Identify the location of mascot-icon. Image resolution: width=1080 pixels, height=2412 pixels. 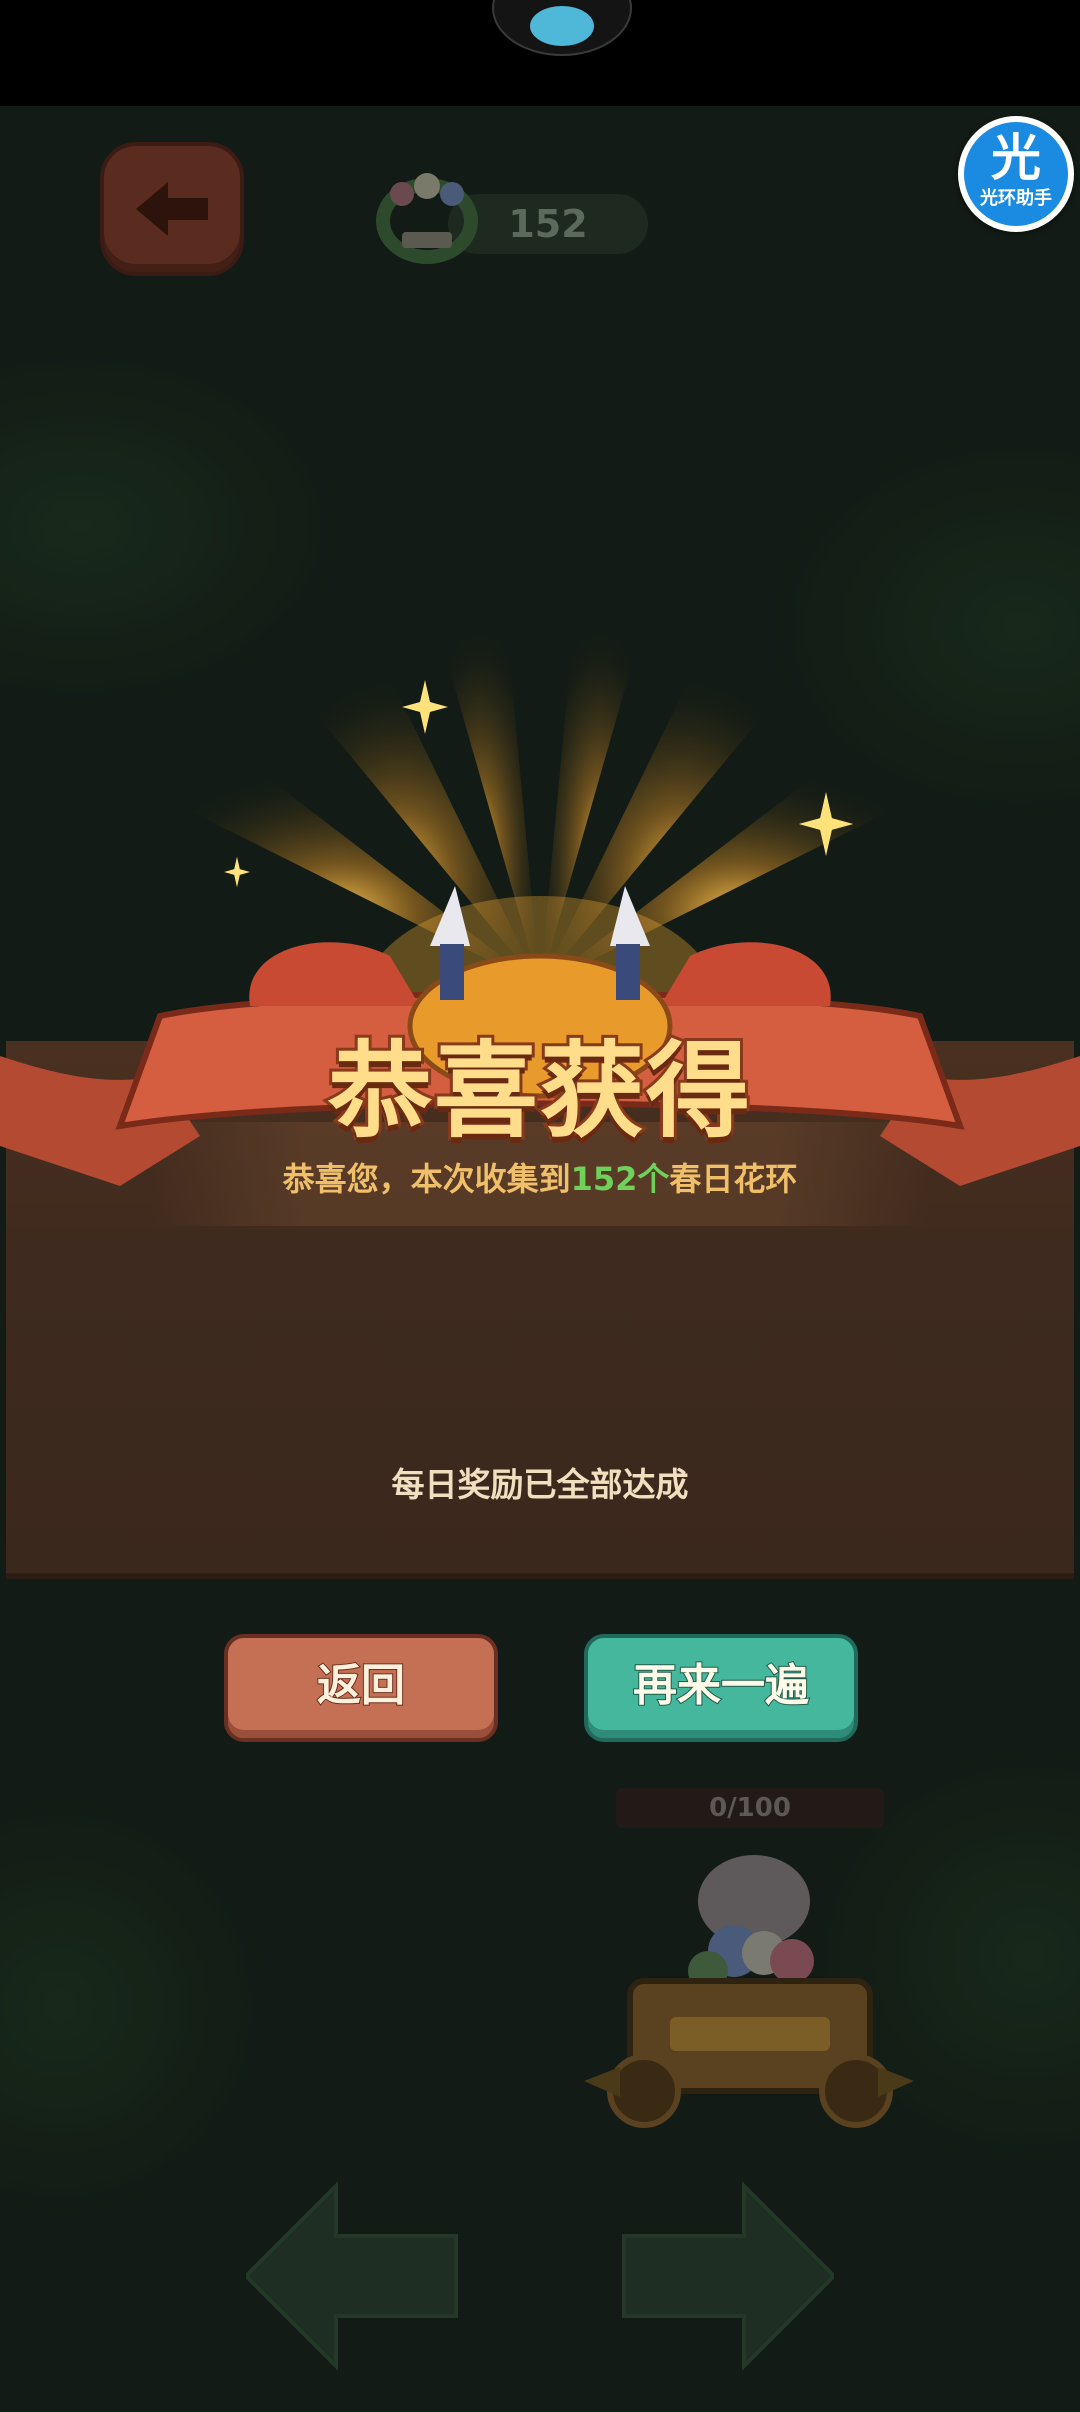
(562, 26).